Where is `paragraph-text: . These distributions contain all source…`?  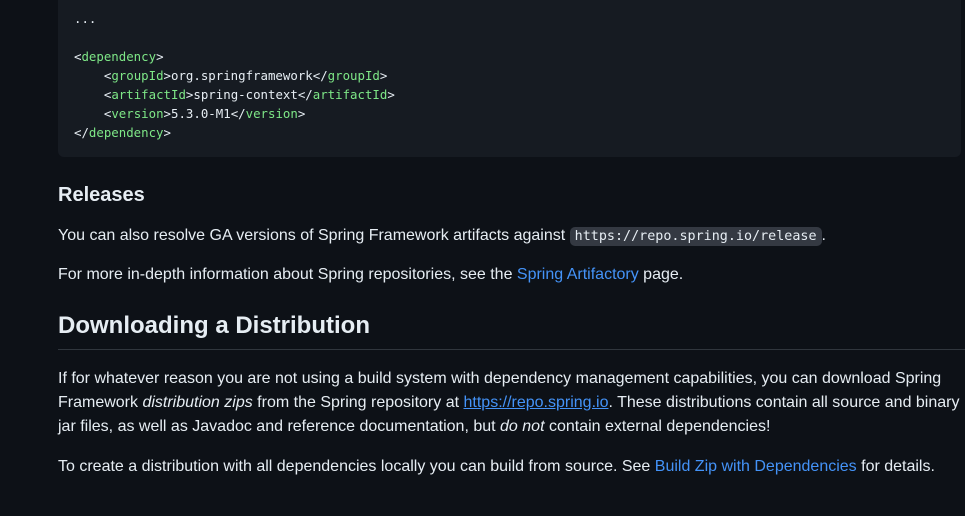 paragraph-text: . These distributions contain all source… is located at coordinates (784, 402).